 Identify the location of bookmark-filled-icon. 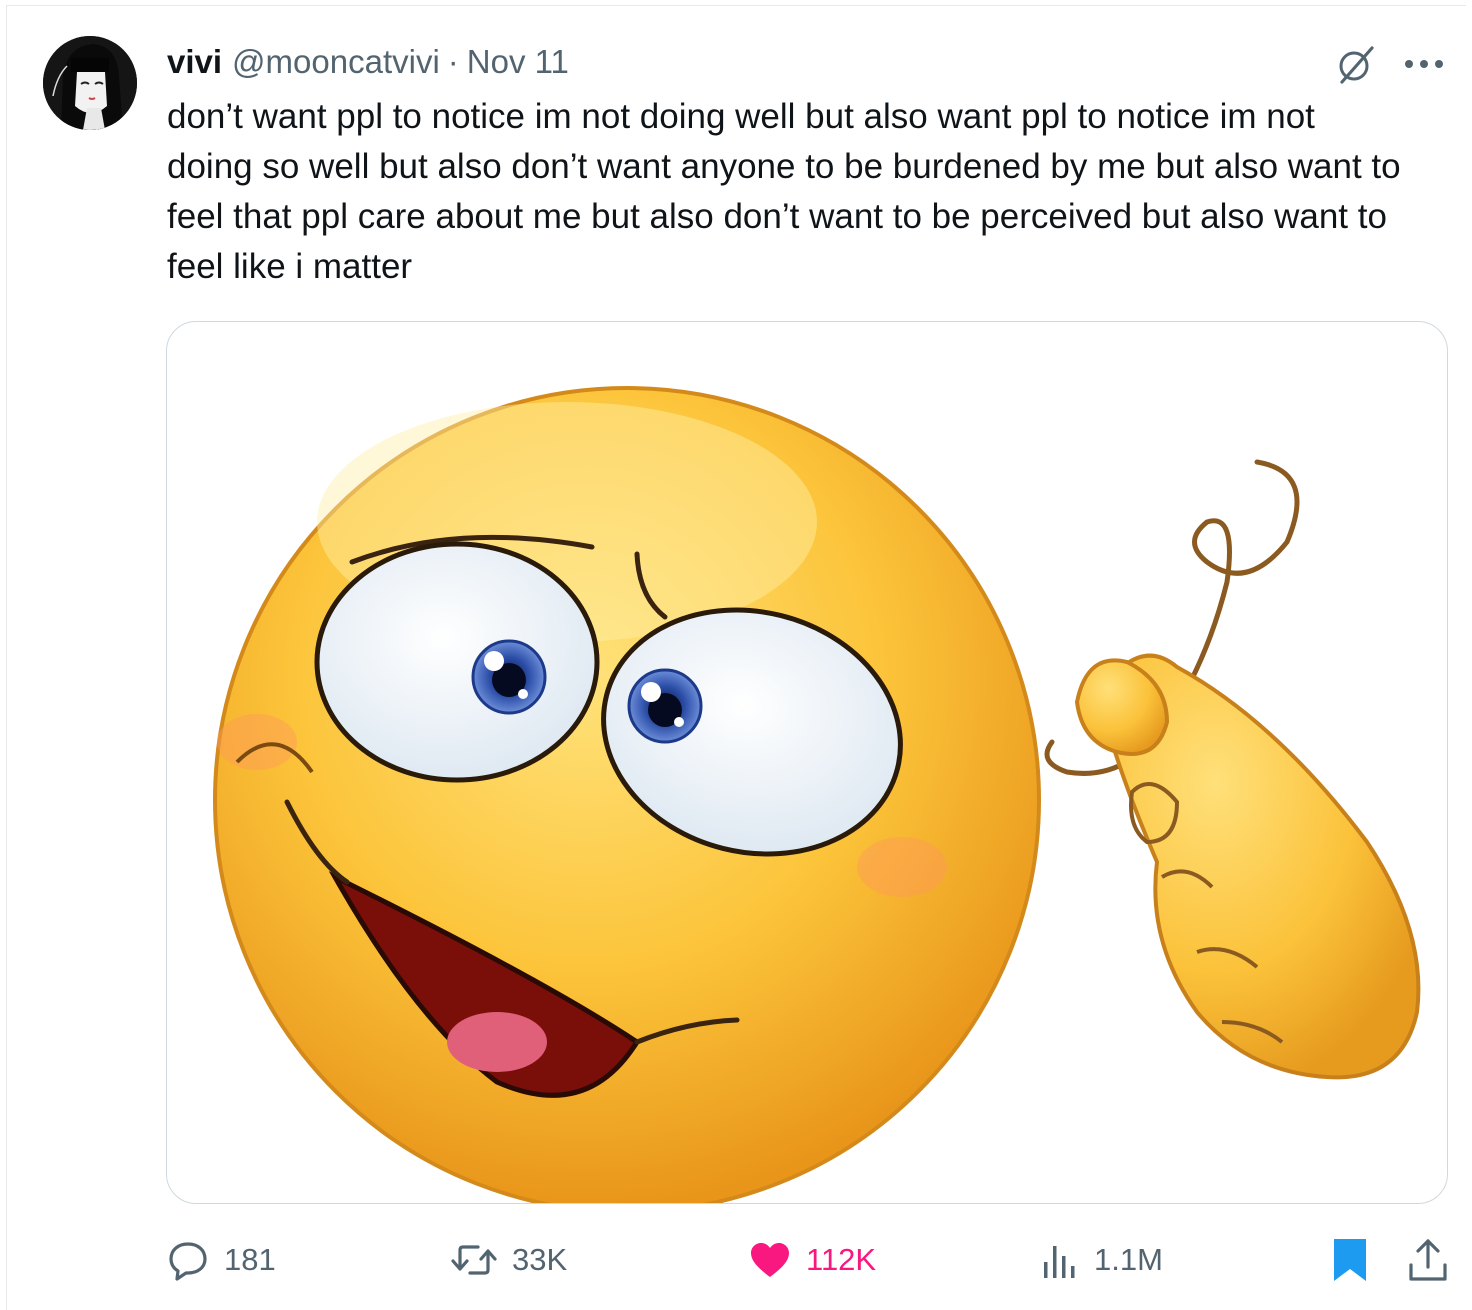
(1350, 1260).